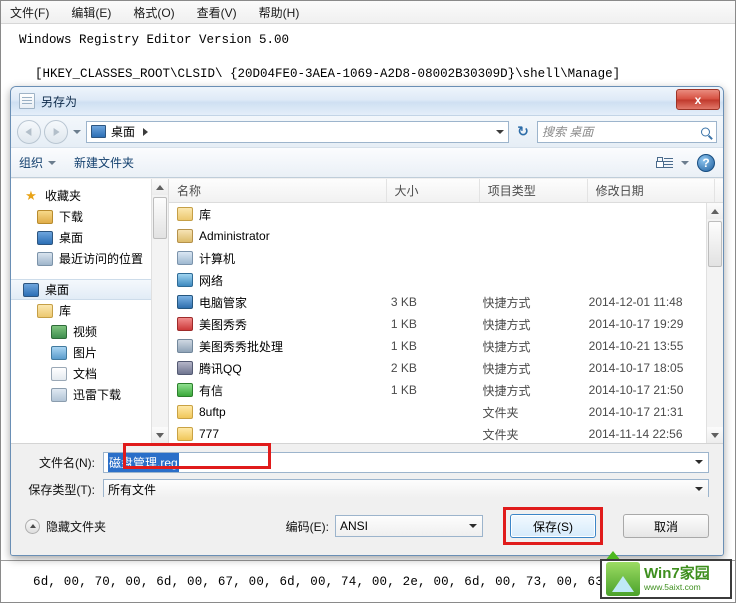 Image resolution: width=736 pixels, height=603 pixels. I want to click on dialog-form: 文件名(N): 磁盘管理.reg 保存类型(T): 所有文件, so click(367, 471).